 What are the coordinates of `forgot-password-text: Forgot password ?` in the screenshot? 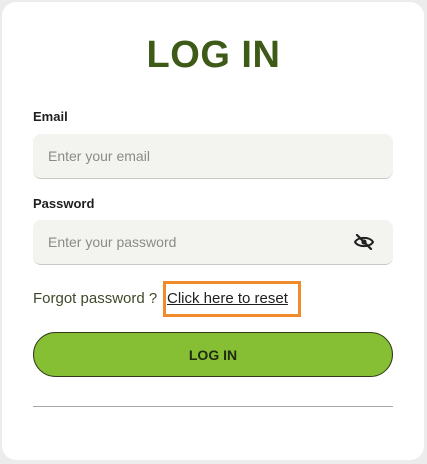 It's located at (95, 298).